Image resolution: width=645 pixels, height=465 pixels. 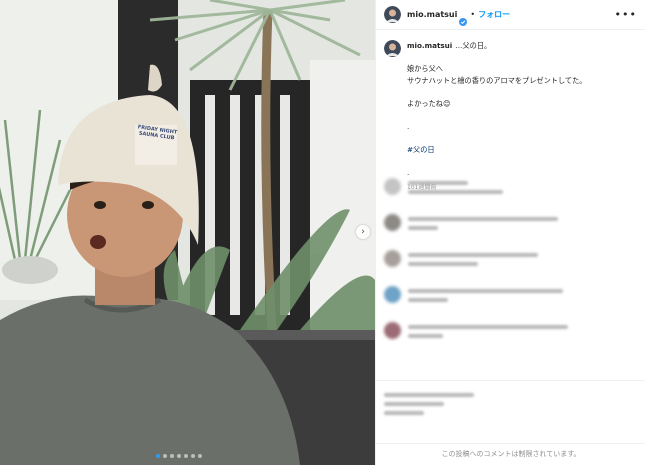 I want to click on post-actions, so click(x=510, y=408).